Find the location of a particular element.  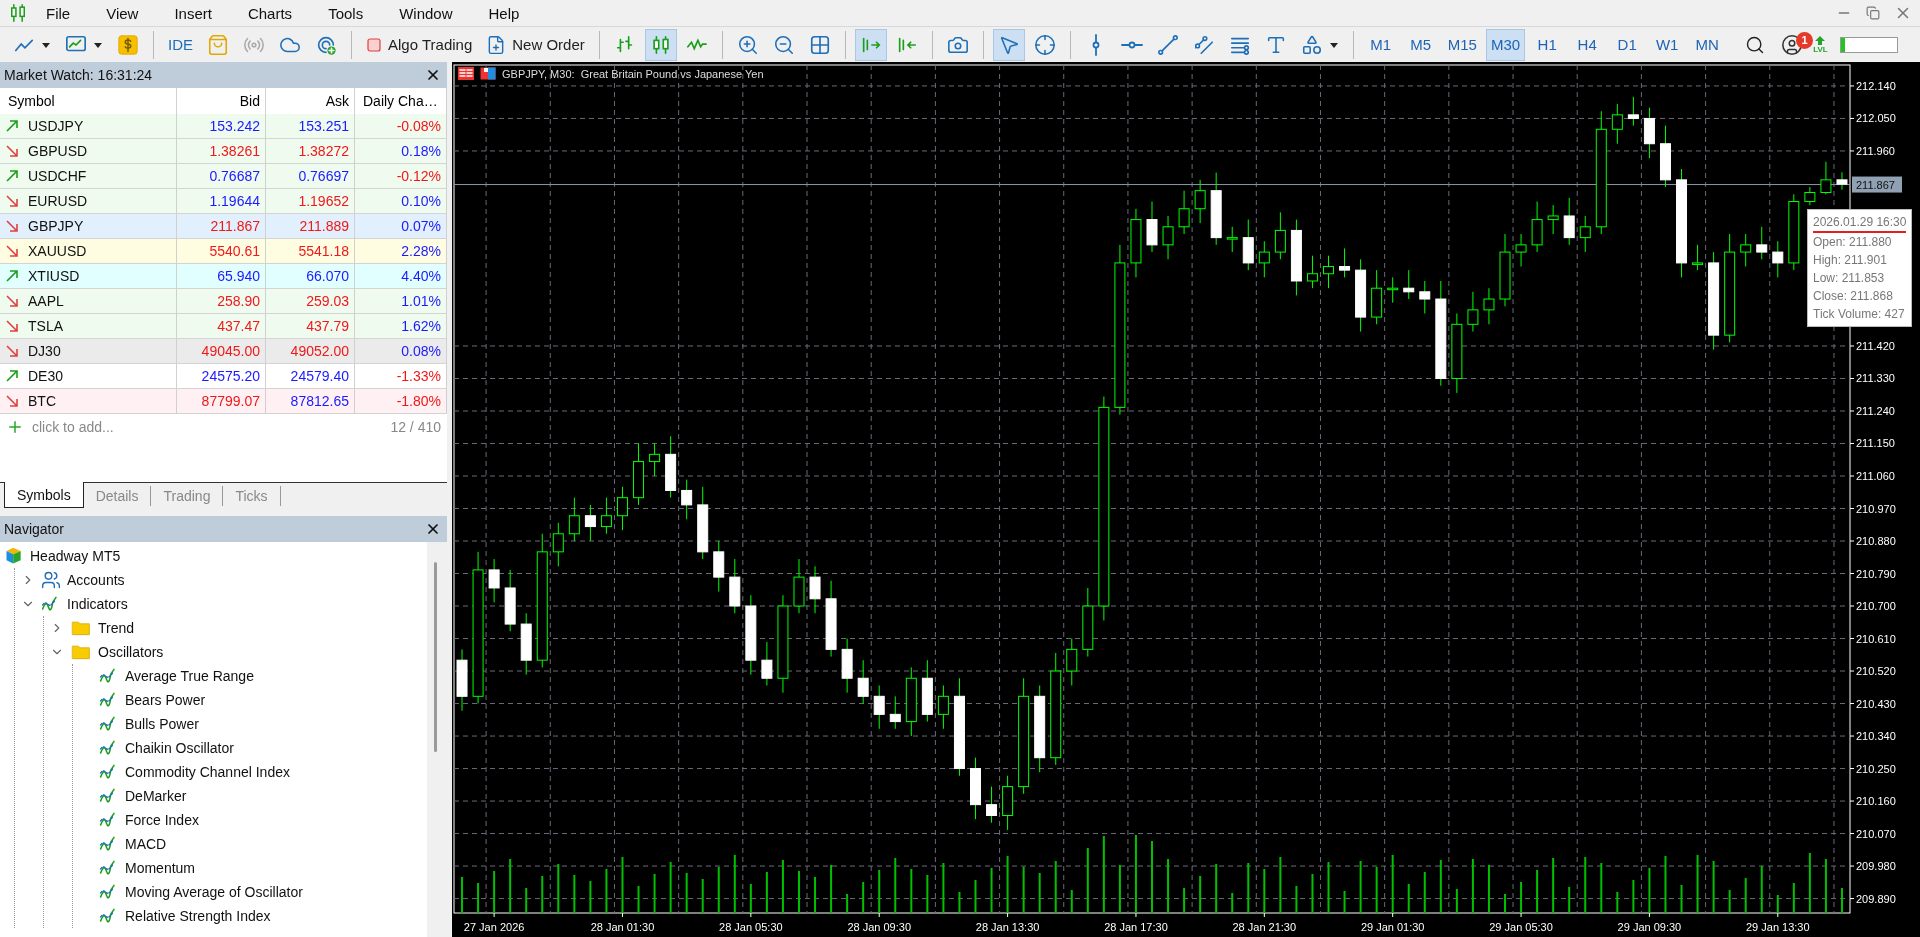

timeframe-button: M1 is located at coordinates (1380, 44).